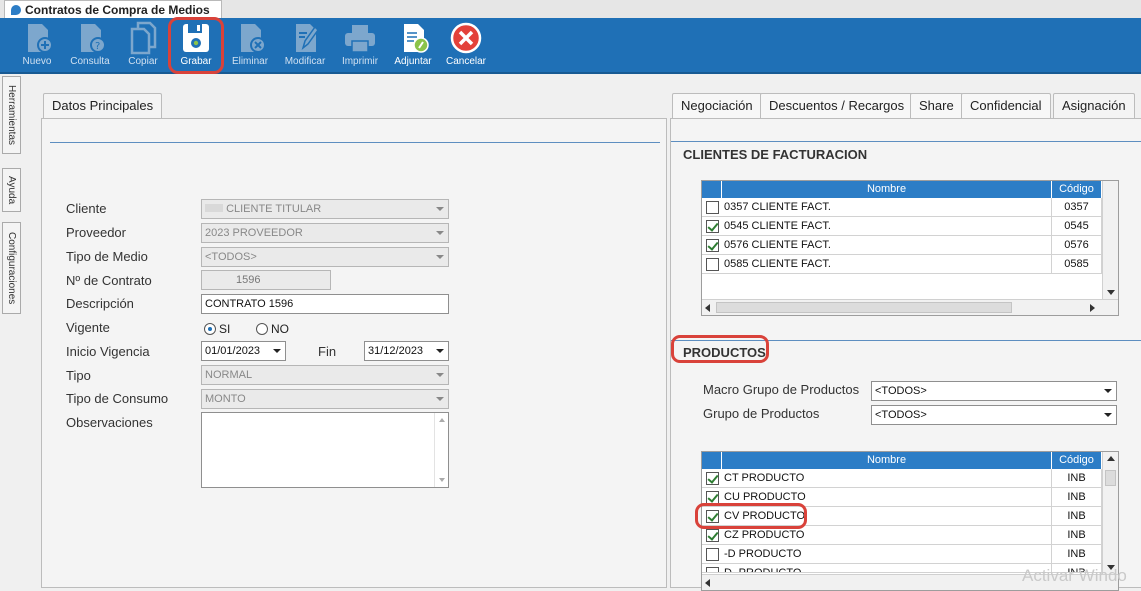  What do you see at coordinates (325, 257) in the screenshot?
I see `tipo-medio-combo: <TODOS>` at bounding box center [325, 257].